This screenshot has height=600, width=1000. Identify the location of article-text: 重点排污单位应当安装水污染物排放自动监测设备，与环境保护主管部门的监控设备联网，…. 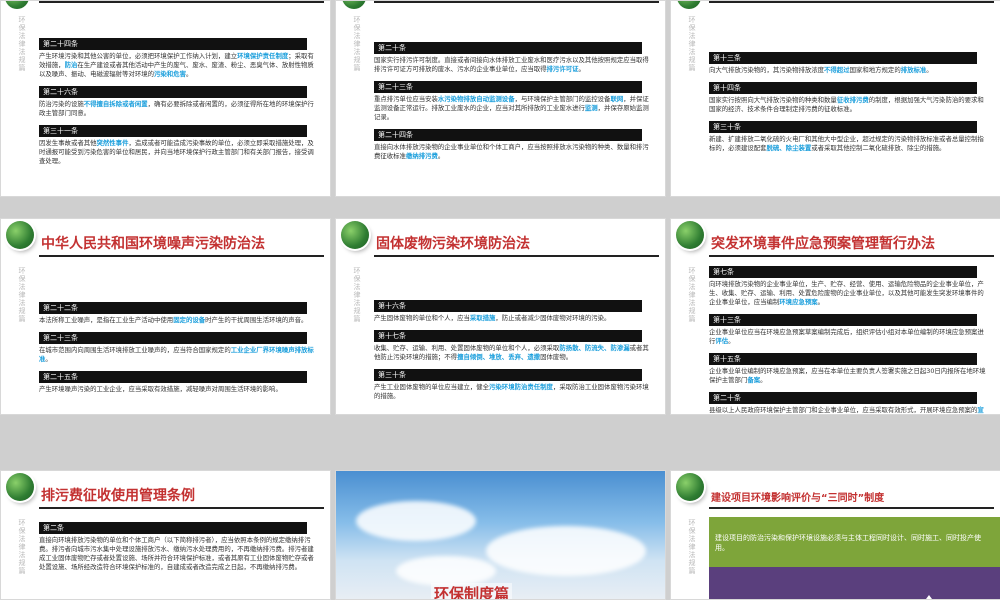
(513, 108).